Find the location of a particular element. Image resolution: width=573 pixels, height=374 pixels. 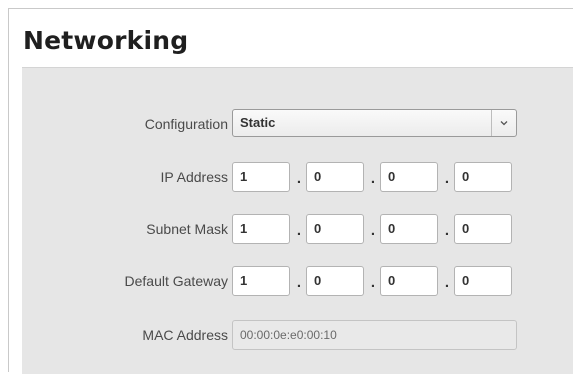

default-gateway-octet-1: 1 is located at coordinates (261, 281).